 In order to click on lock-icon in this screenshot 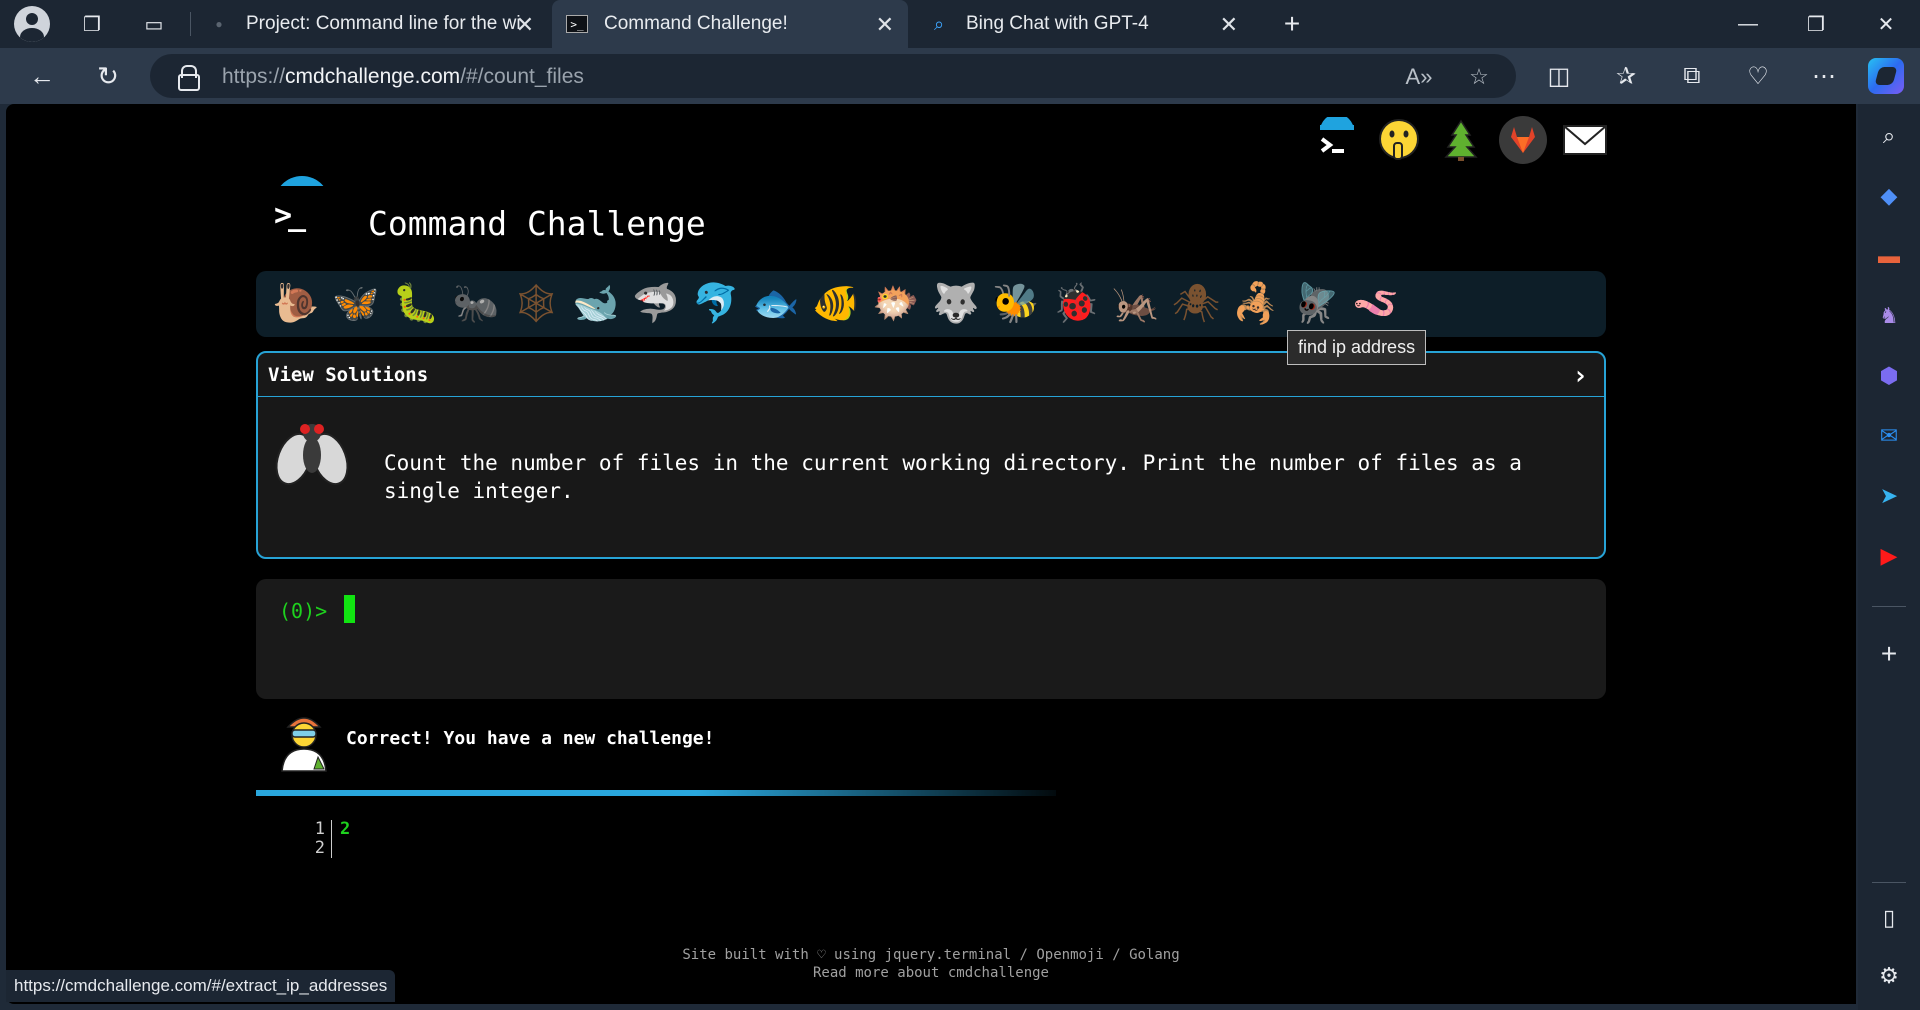, I will do `click(189, 78)`.